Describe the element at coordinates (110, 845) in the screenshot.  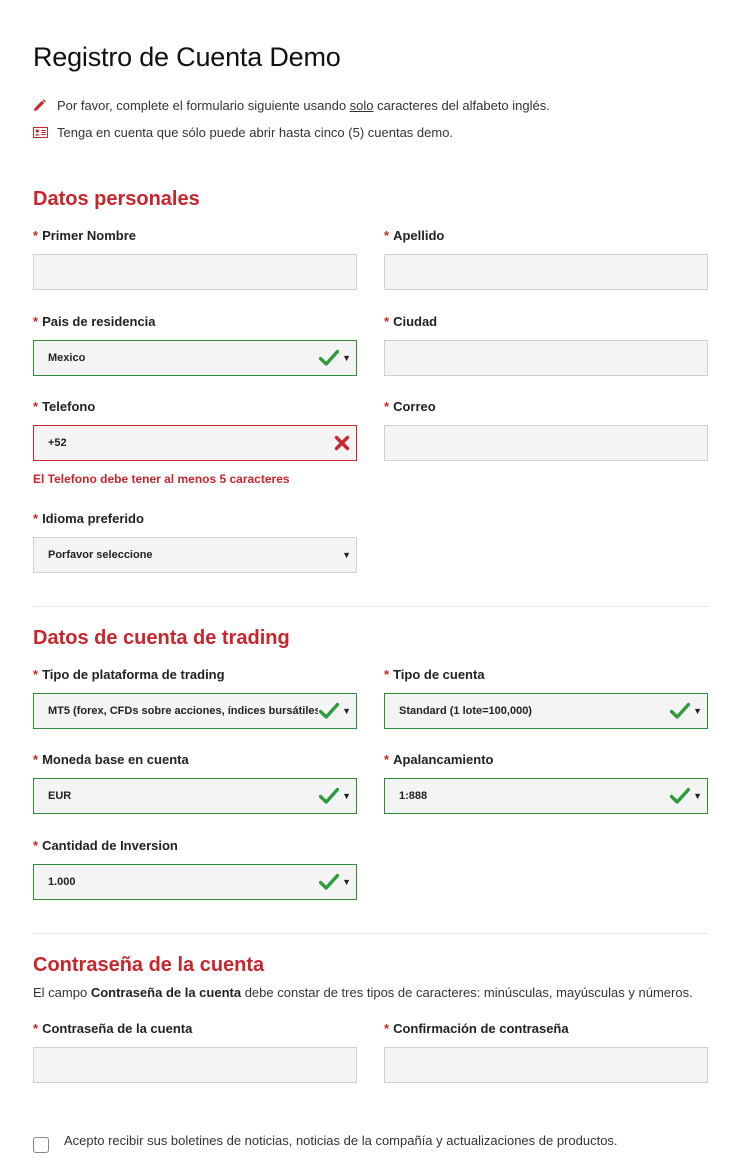
I see `label-text: Cantidad de Inversion` at that location.